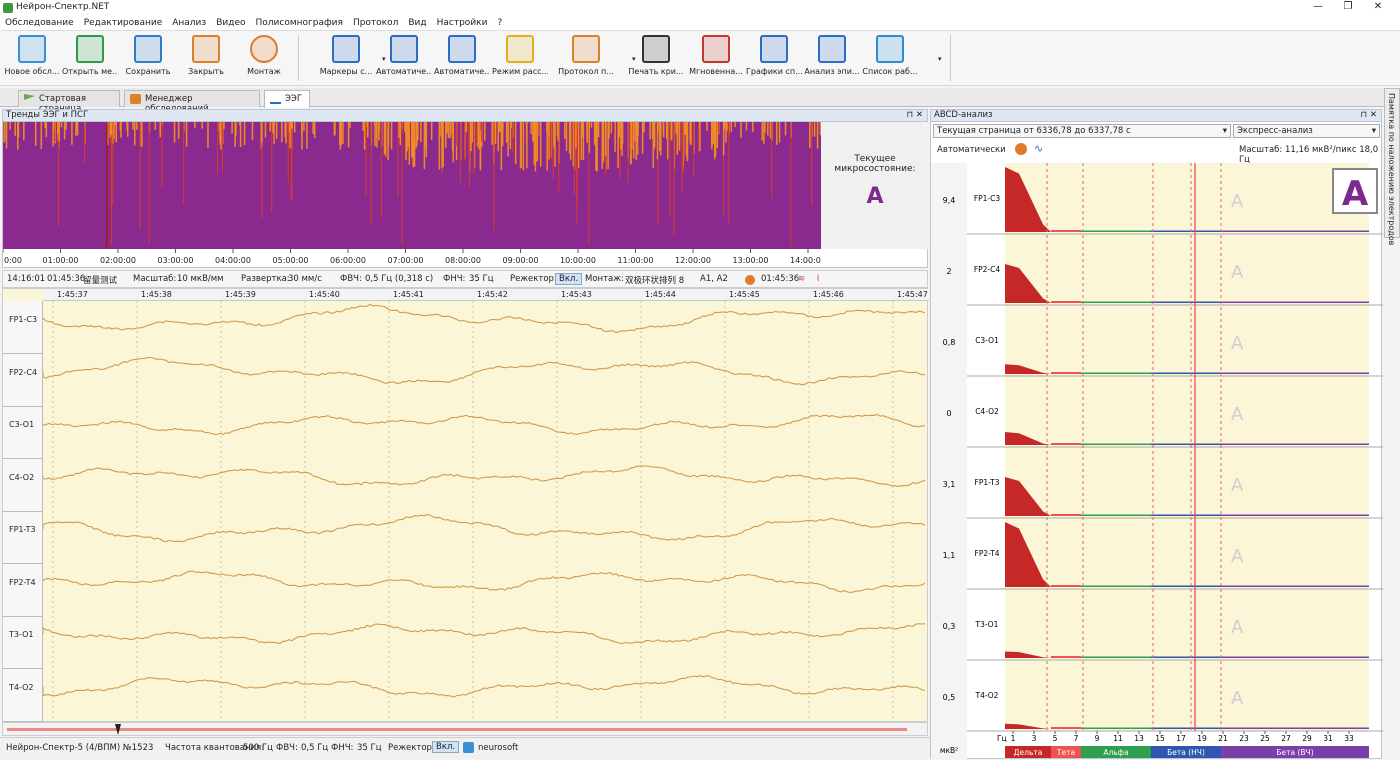 The width and height of the screenshot is (1400, 760). Describe the element at coordinates (520, 49) in the screenshot. I see `view-mode-icon` at that location.